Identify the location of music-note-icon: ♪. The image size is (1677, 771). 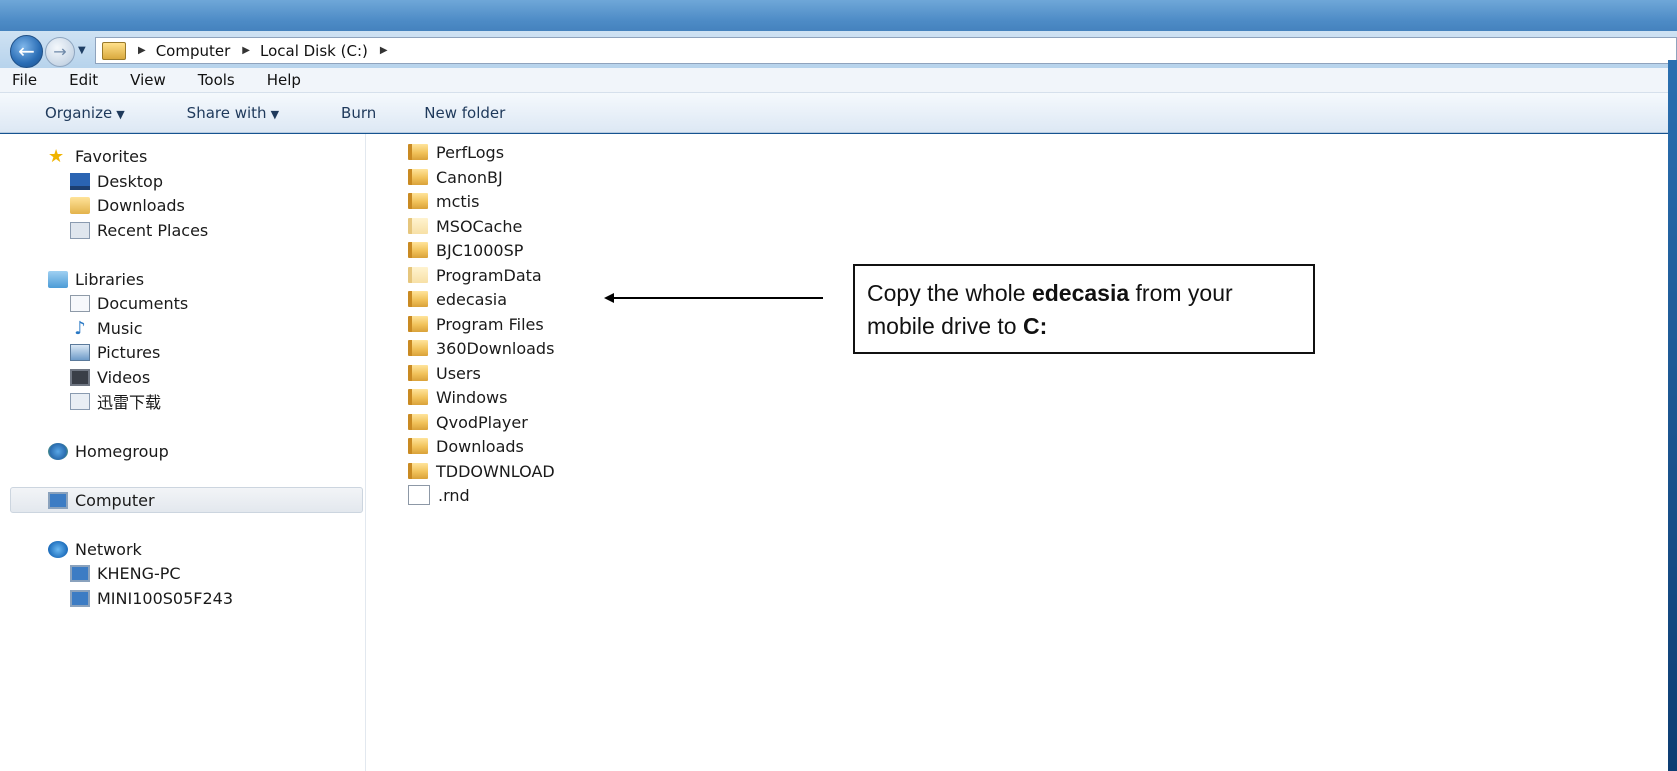
(80, 328).